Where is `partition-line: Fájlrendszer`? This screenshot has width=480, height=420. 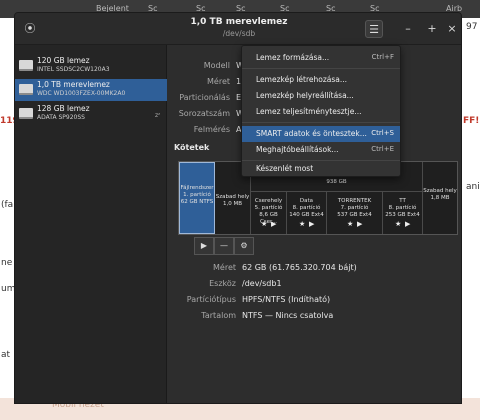
partition-line: Fájlrendszer is located at coordinates (197, 188).